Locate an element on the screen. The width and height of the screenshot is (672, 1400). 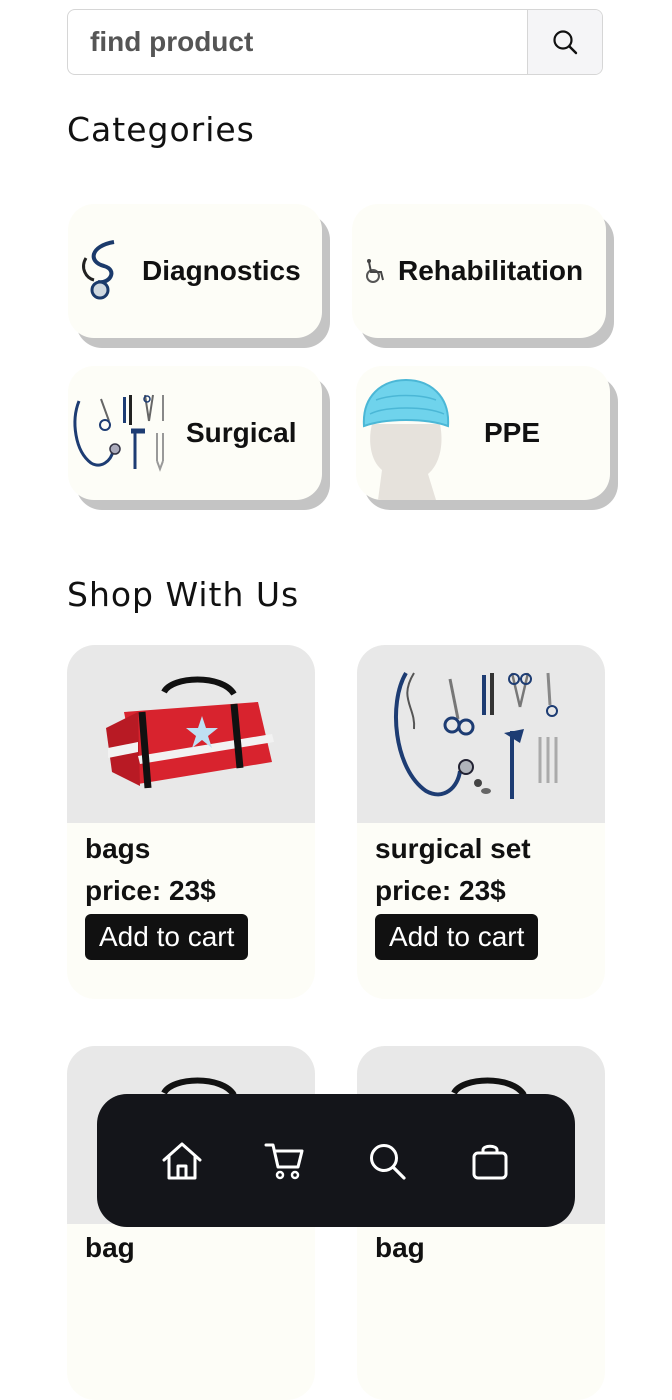
category-label: Diagnostics is located at coordinates (221, 270).